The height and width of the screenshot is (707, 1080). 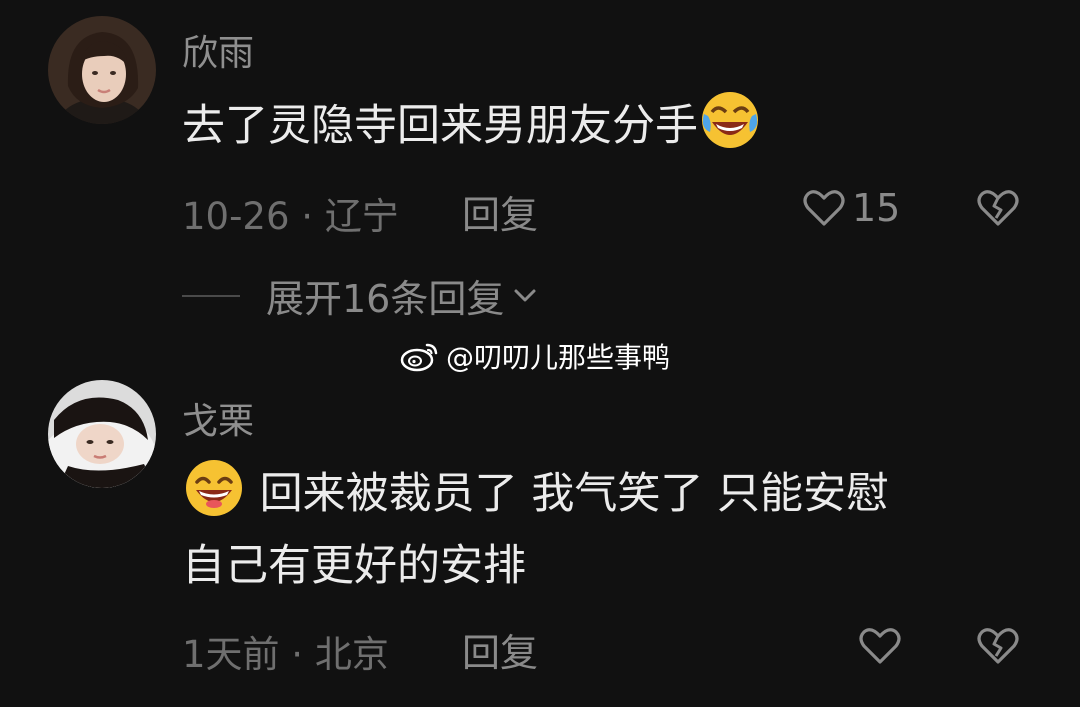 I want to click on comment-date: 1天前, so click(x=231, y=654).